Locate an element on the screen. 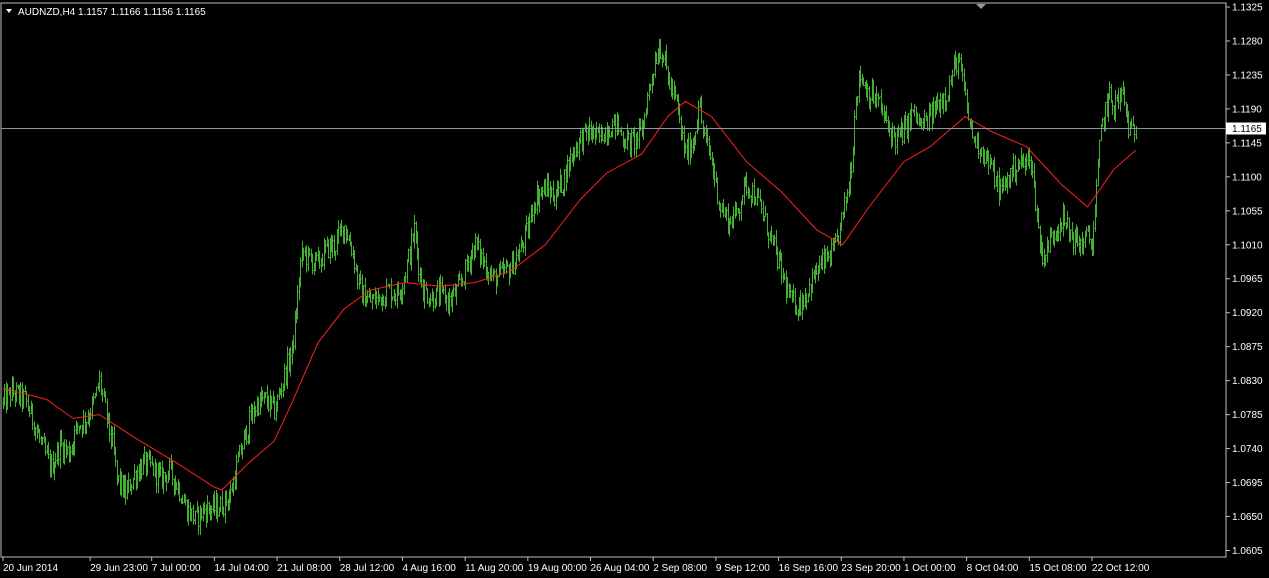  price-axis-label: 1.1325 is located at coordinates (1247, 8).